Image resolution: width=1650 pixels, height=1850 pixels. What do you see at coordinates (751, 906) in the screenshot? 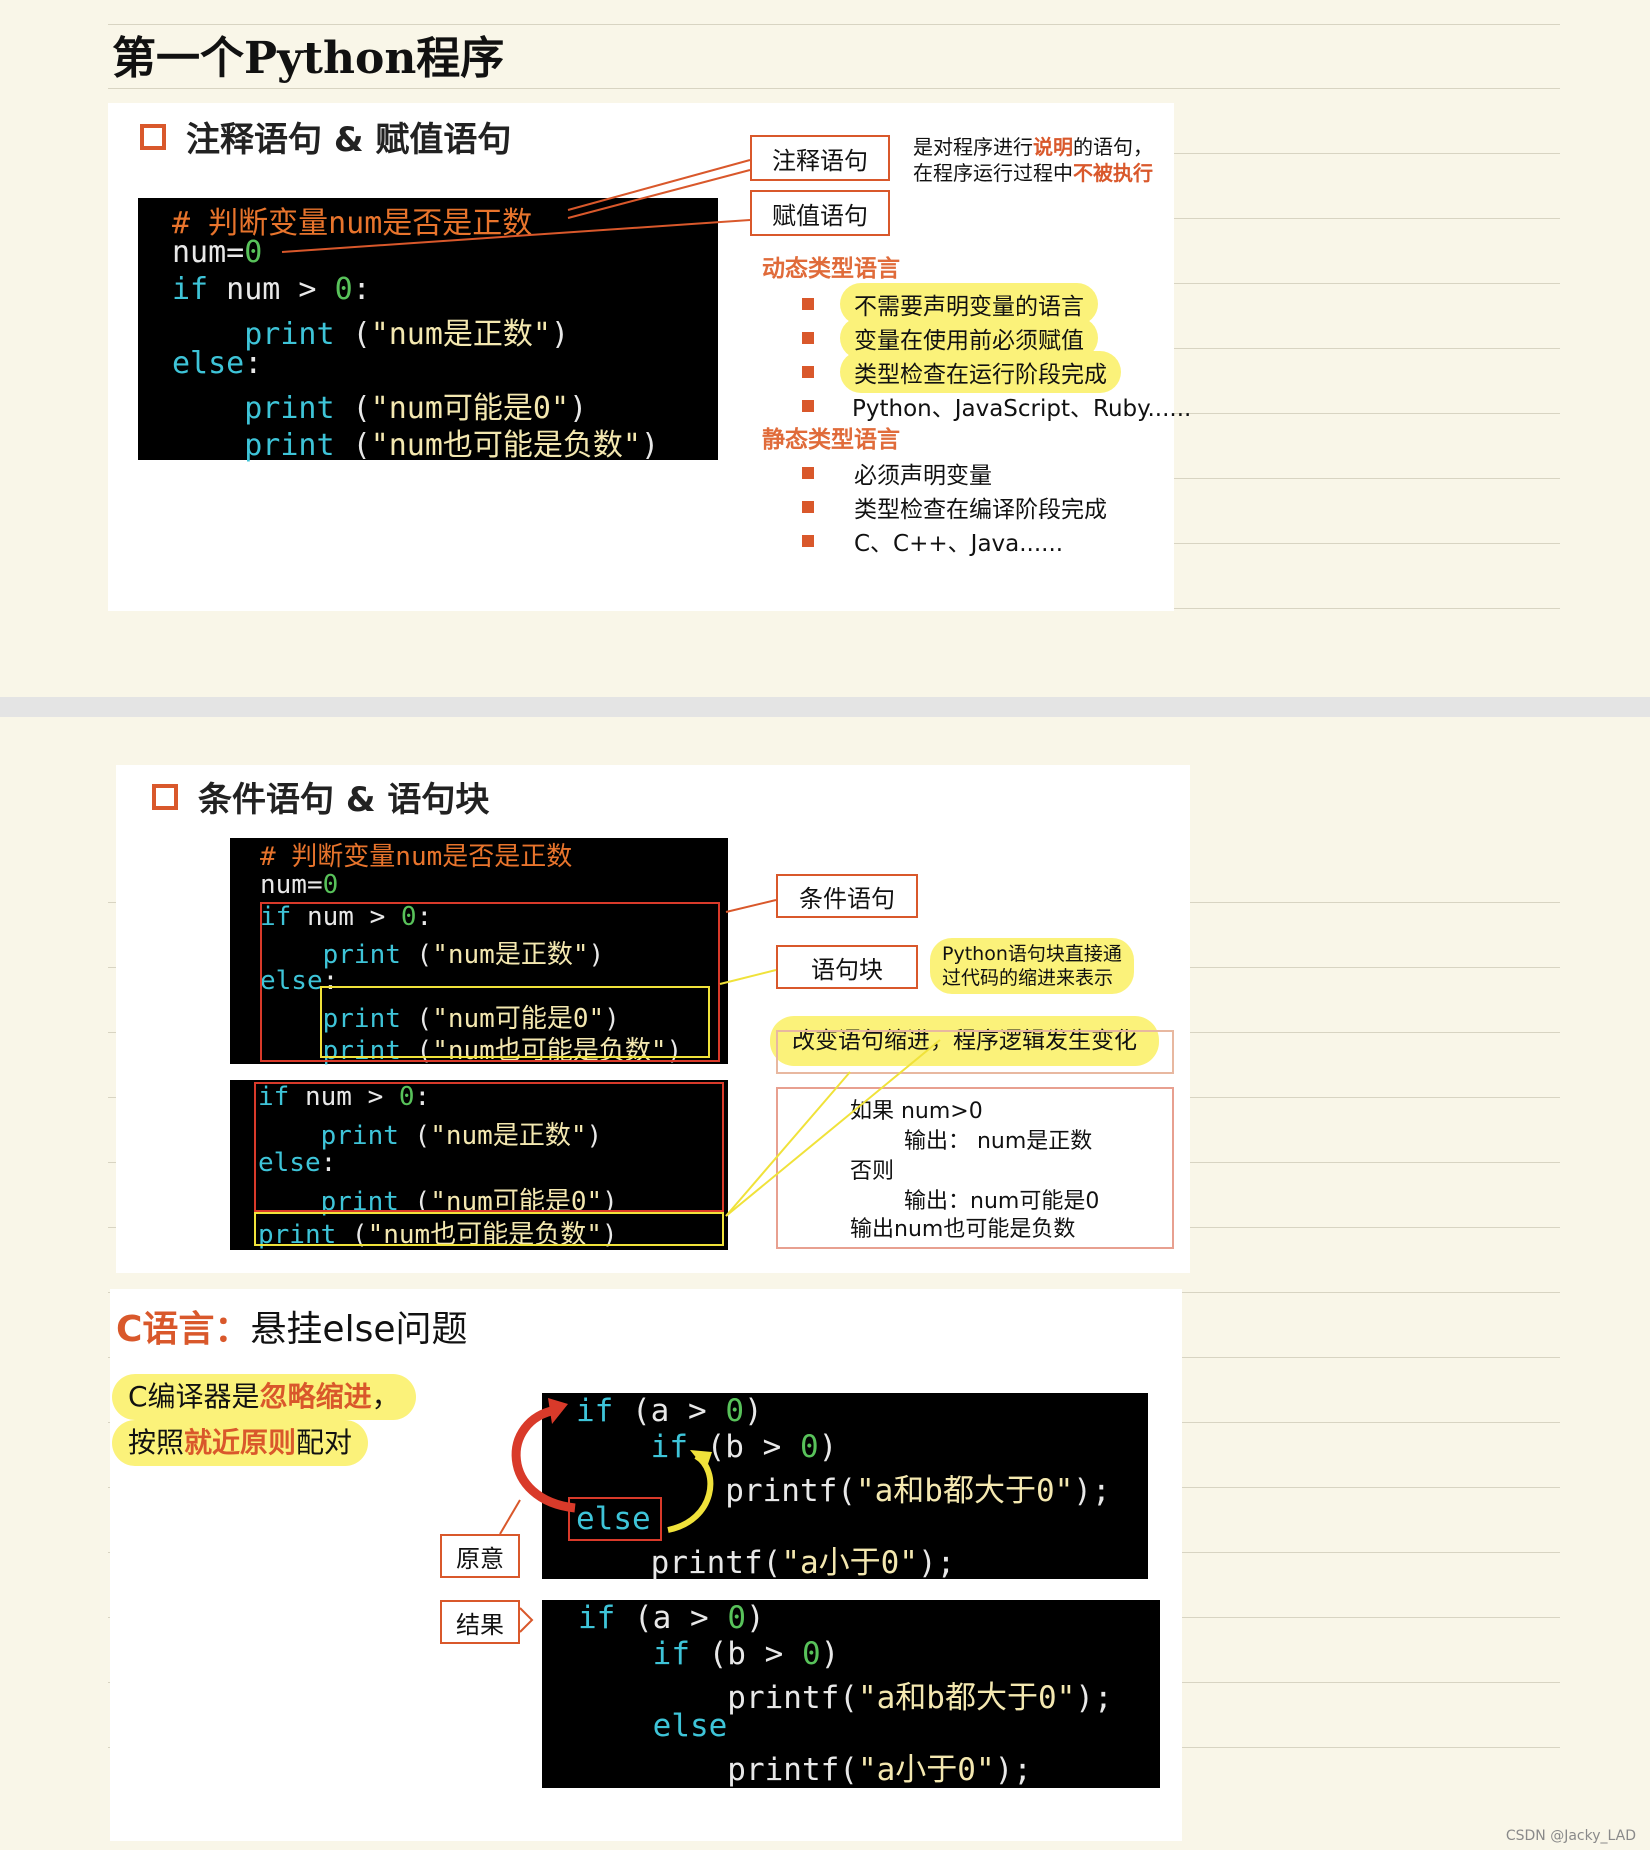
I see `condition-connector` at bounding box center [751, 906].